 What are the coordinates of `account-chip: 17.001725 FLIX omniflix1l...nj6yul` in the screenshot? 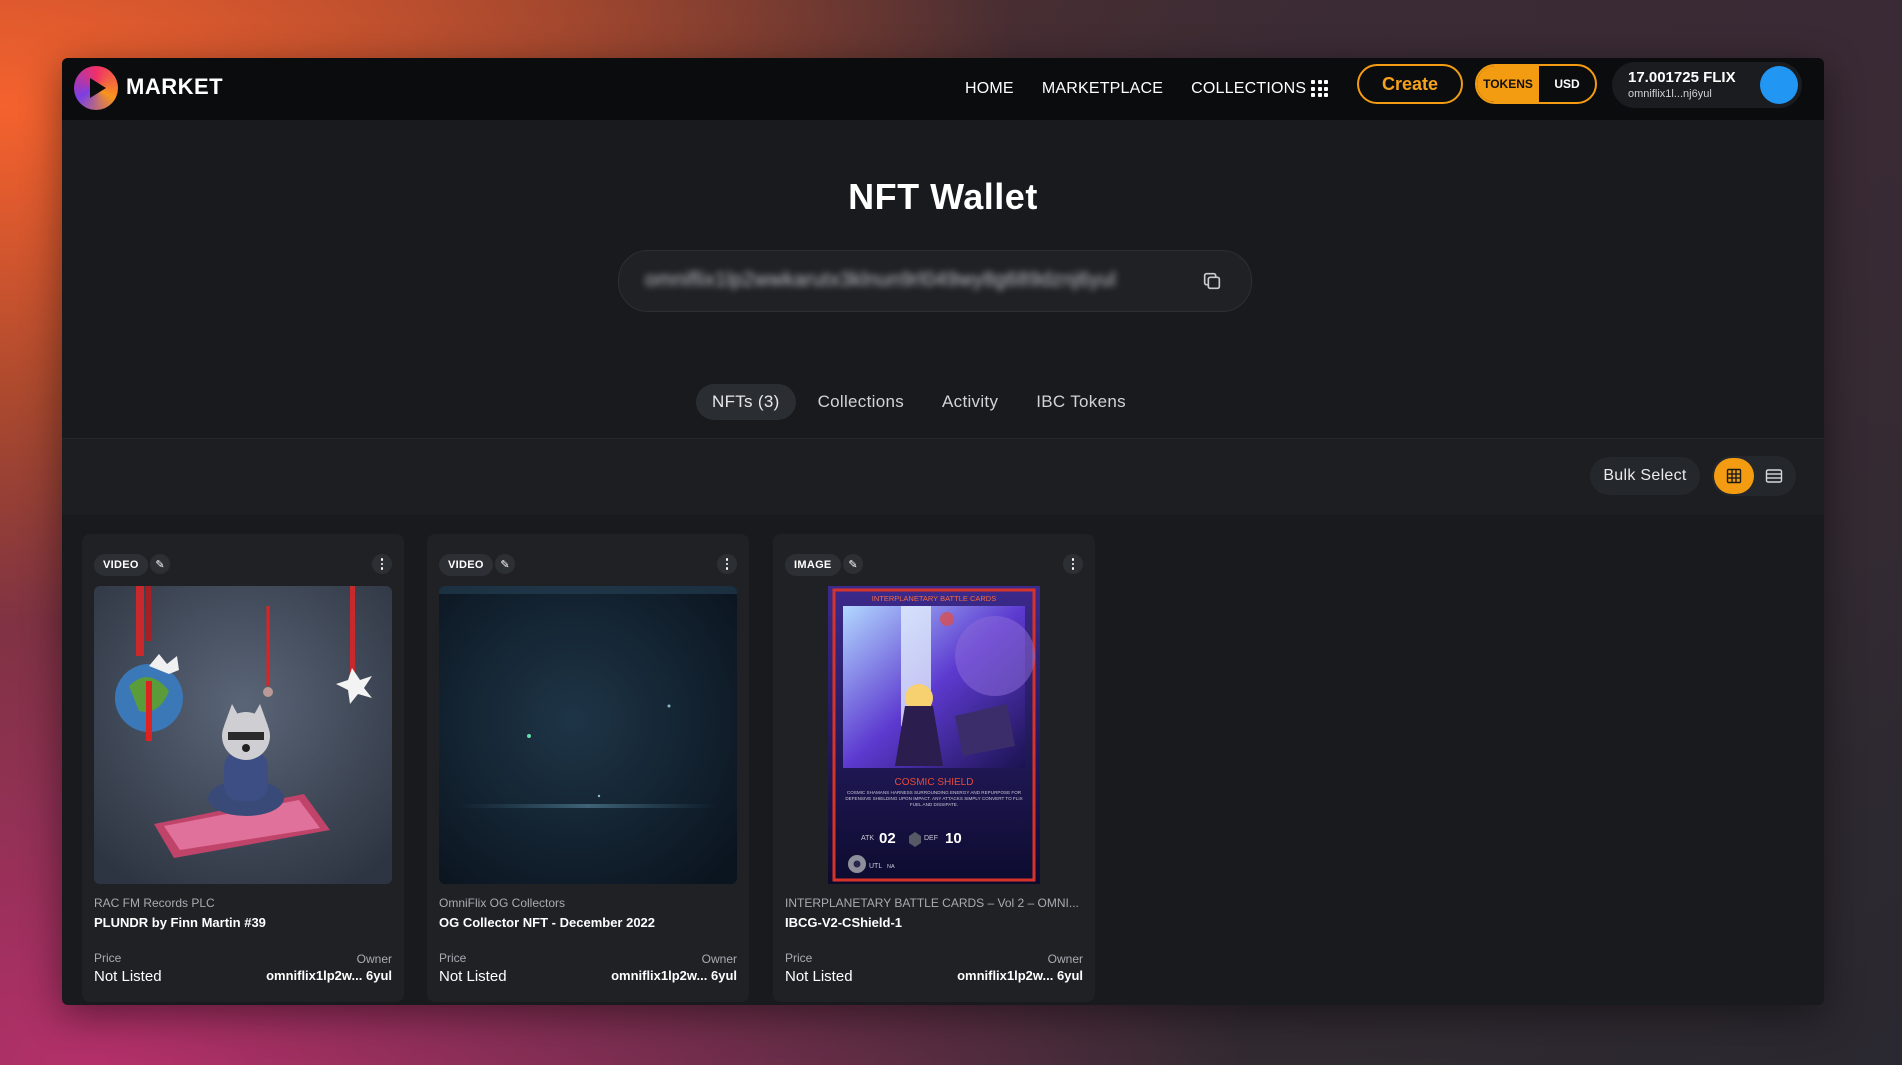 It's located at (1707, 85).